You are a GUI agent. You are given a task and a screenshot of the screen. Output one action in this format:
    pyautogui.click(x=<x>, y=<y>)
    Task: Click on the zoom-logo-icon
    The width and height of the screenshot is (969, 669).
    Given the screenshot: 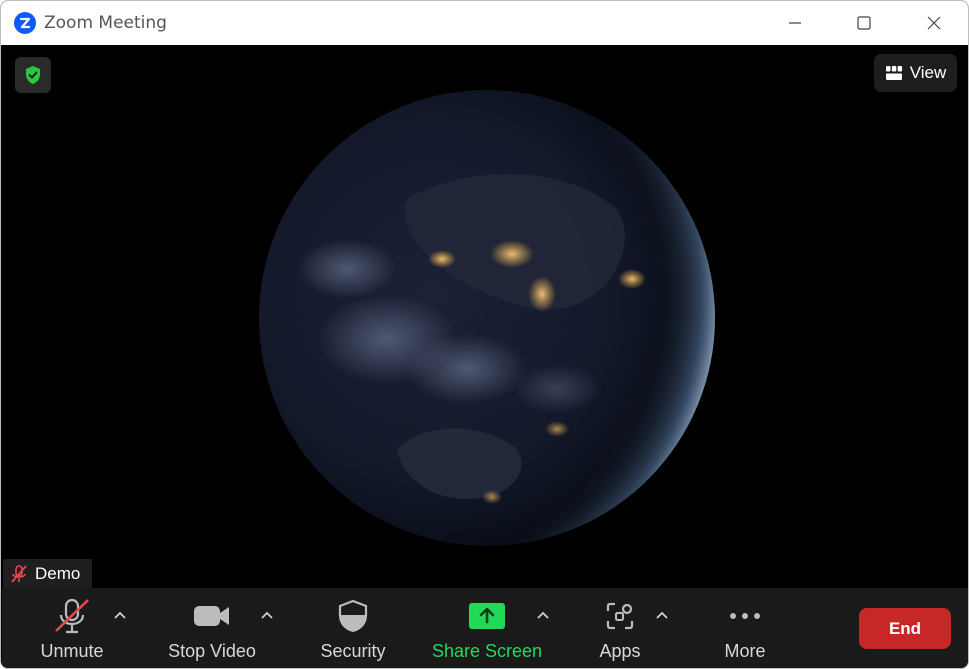 What is the action you would take?
    pyautogui.click(x=25, y=23)
    